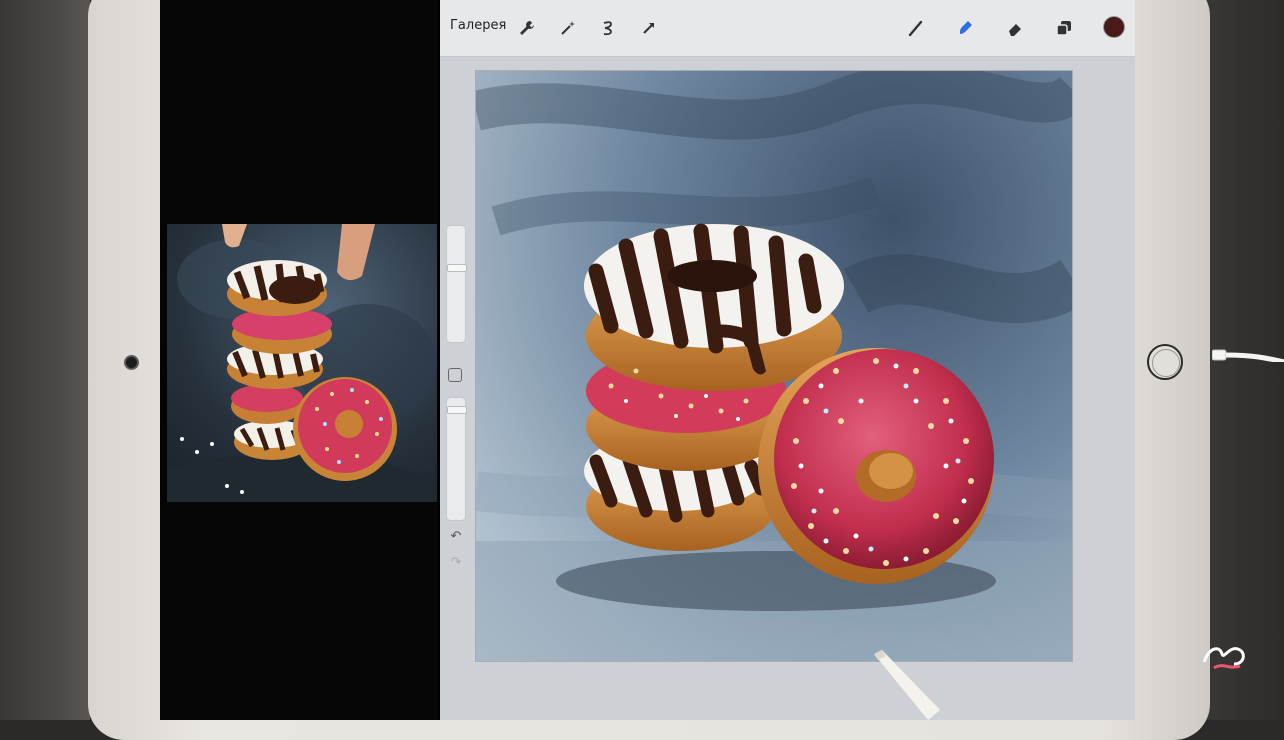 The height and width of the screenshot is (740, 1284). What do you see at coordinates (1114, 27) in the screenshot?
I see `color-picker-button` at bounding box center [1114, 27].